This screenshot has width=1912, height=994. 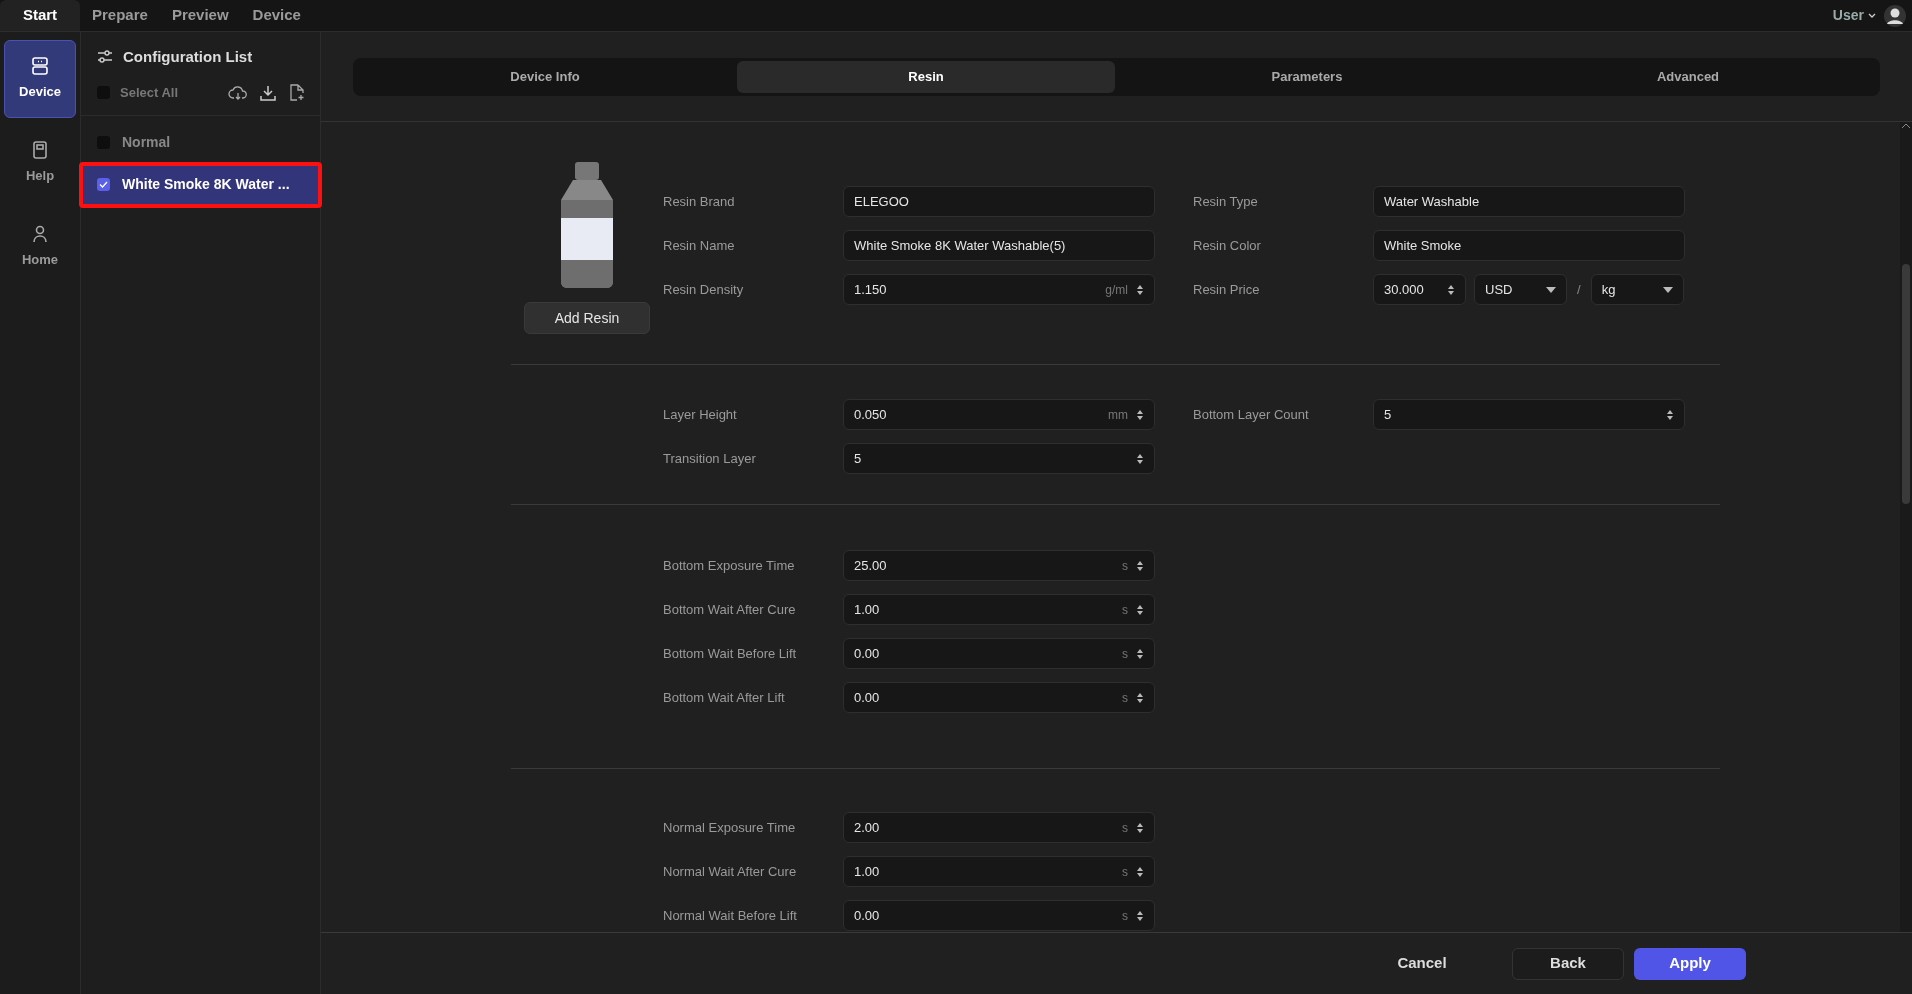 What do you see at coordinates (1529, 201) in the screenshot?
I see `text-field: Water Washable` at bounding box center [1529, 201].